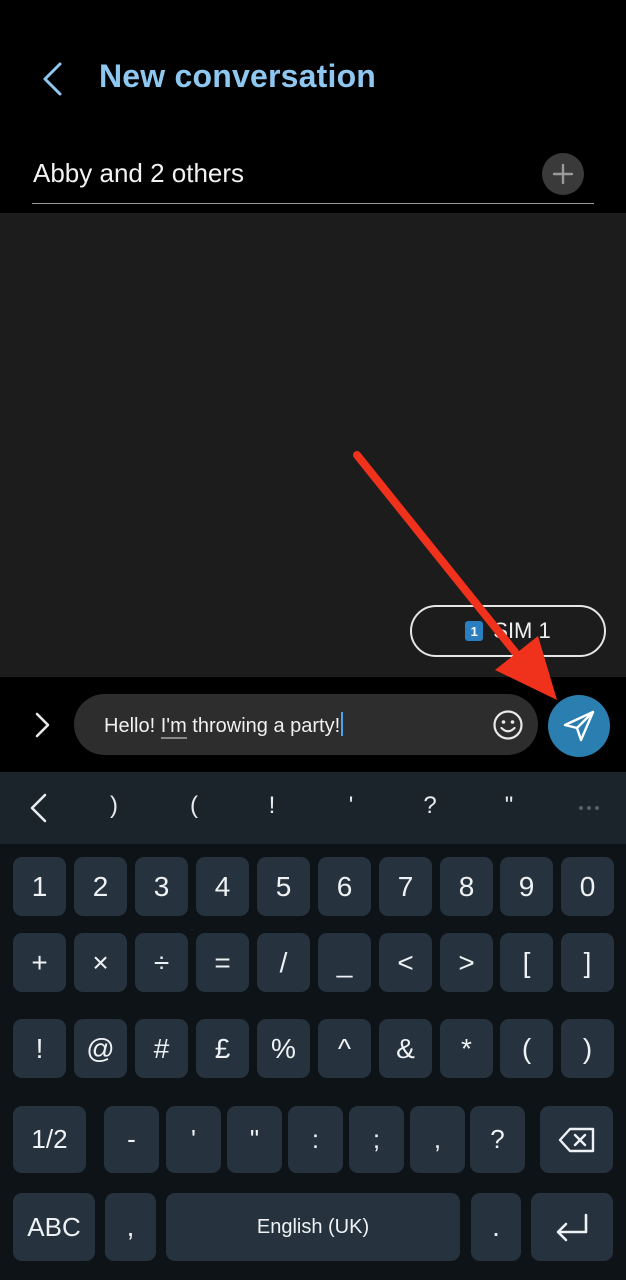 This screenshot has width=626, height=1280. Describe the element at coordinates (405, 962) in the screenshot. I see `key-row2: <` at that location.